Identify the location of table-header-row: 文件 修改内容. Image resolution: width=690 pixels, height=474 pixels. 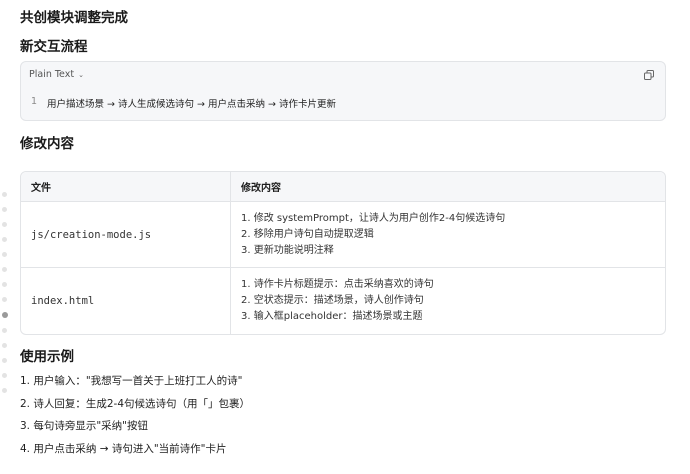
(343, 187).